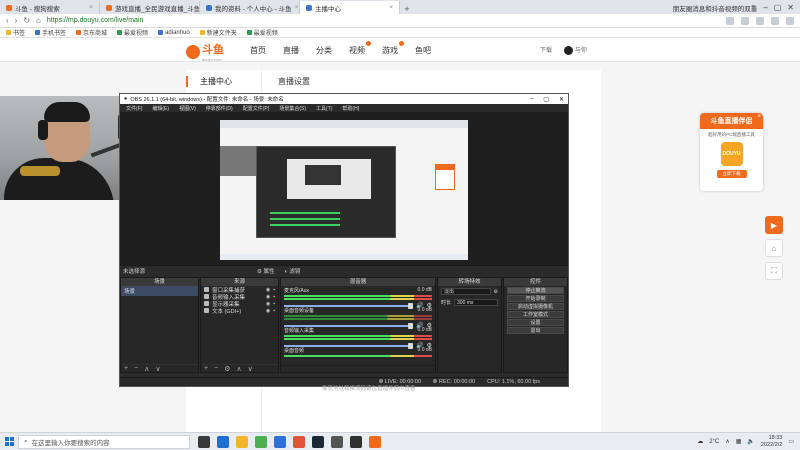 The height and width of the screenshot is (450, 800). I want to click on close-icon: ×, so click(759, 117).